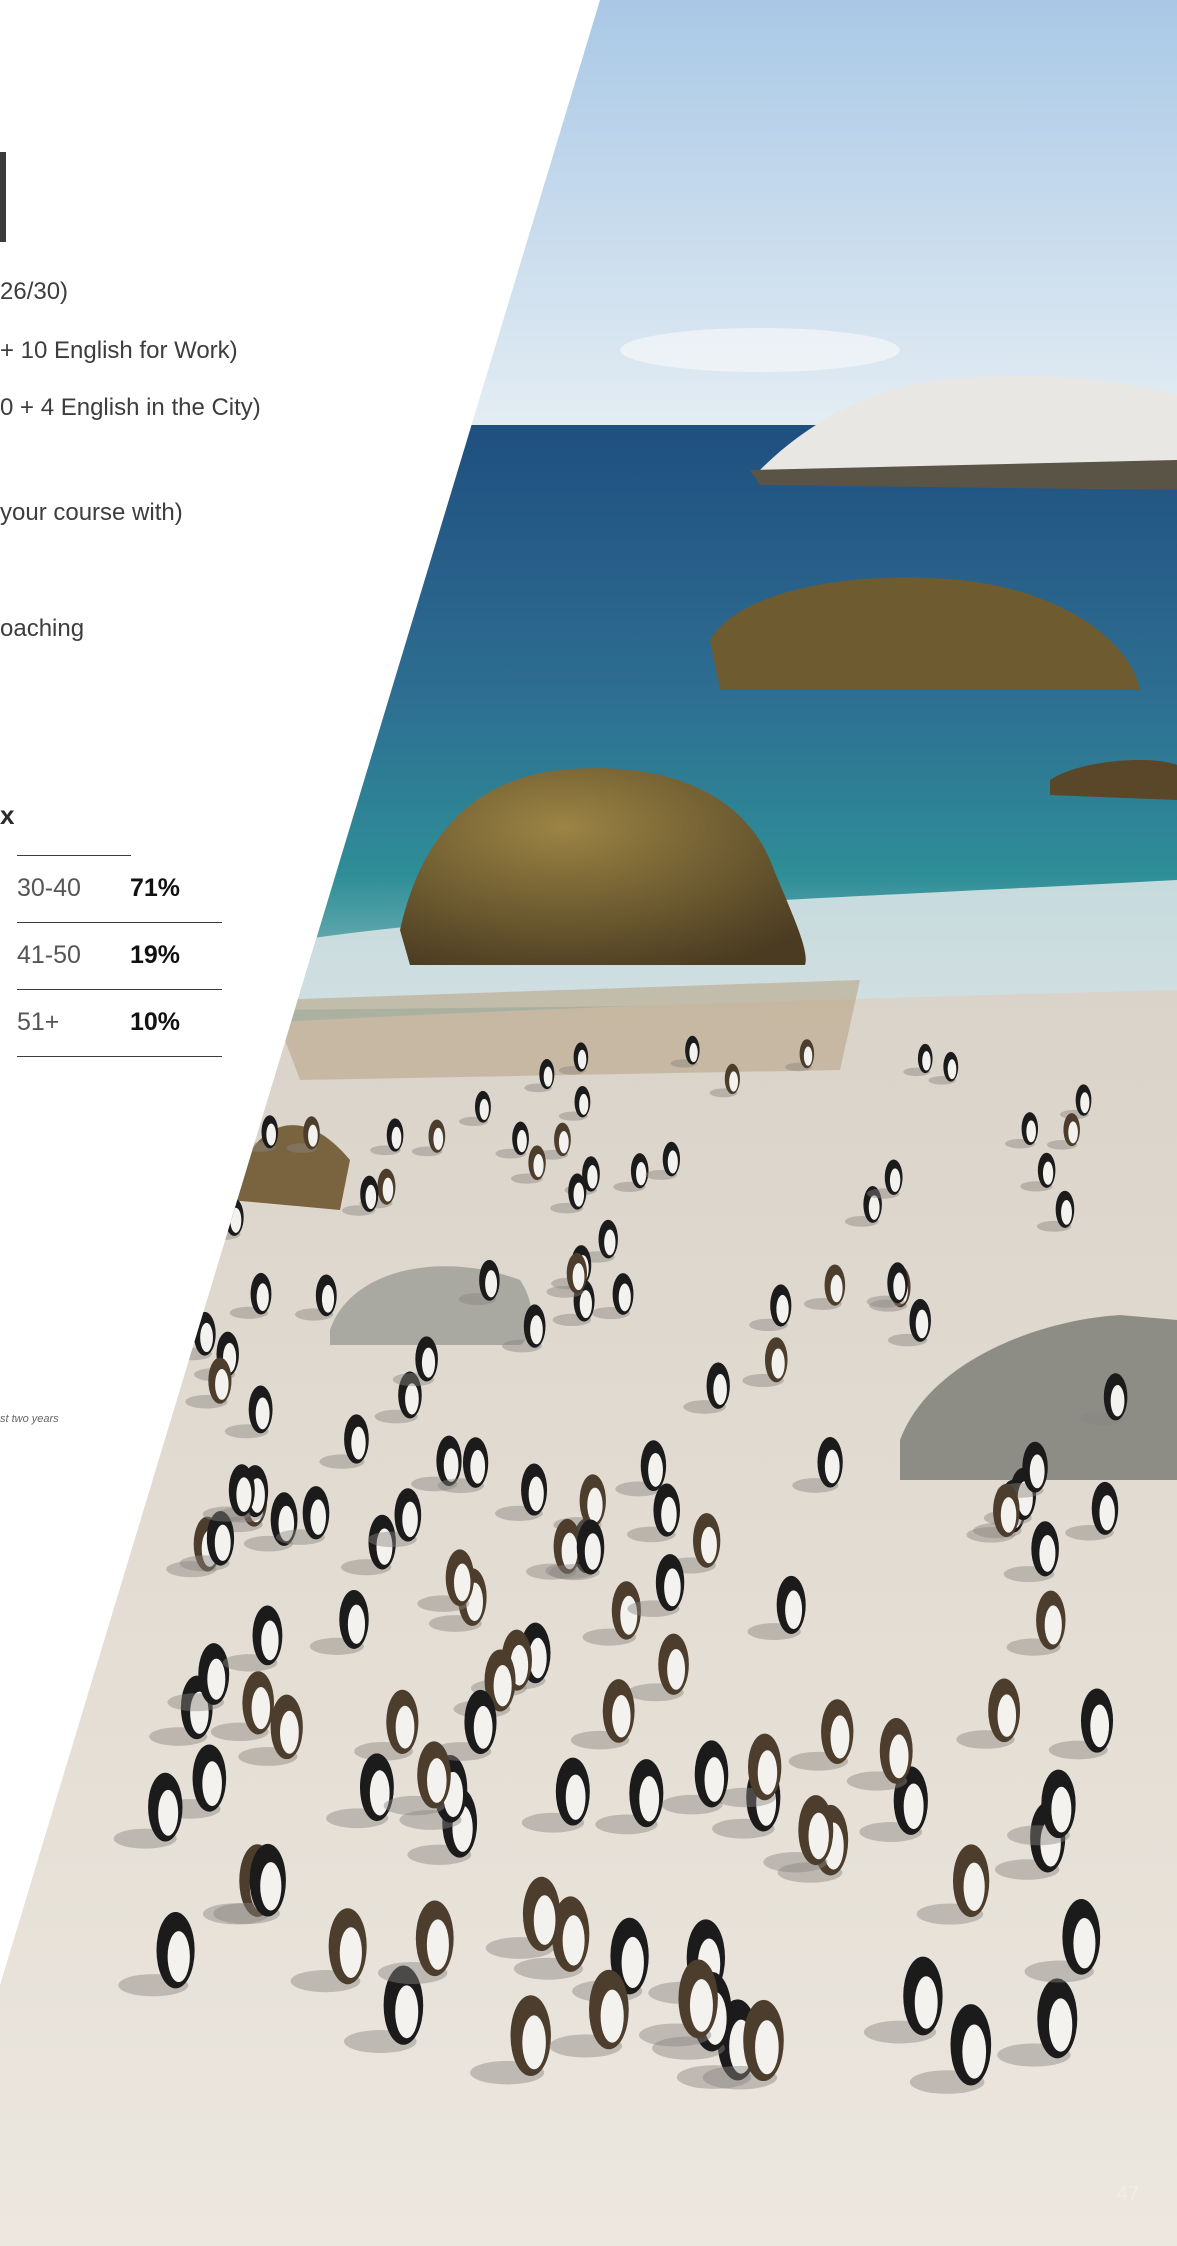  What do you see at coordinates (119, 350) in the screenshot?
I see `course-line-2: + 10 English for Work)` at bounding box center [119, 350].